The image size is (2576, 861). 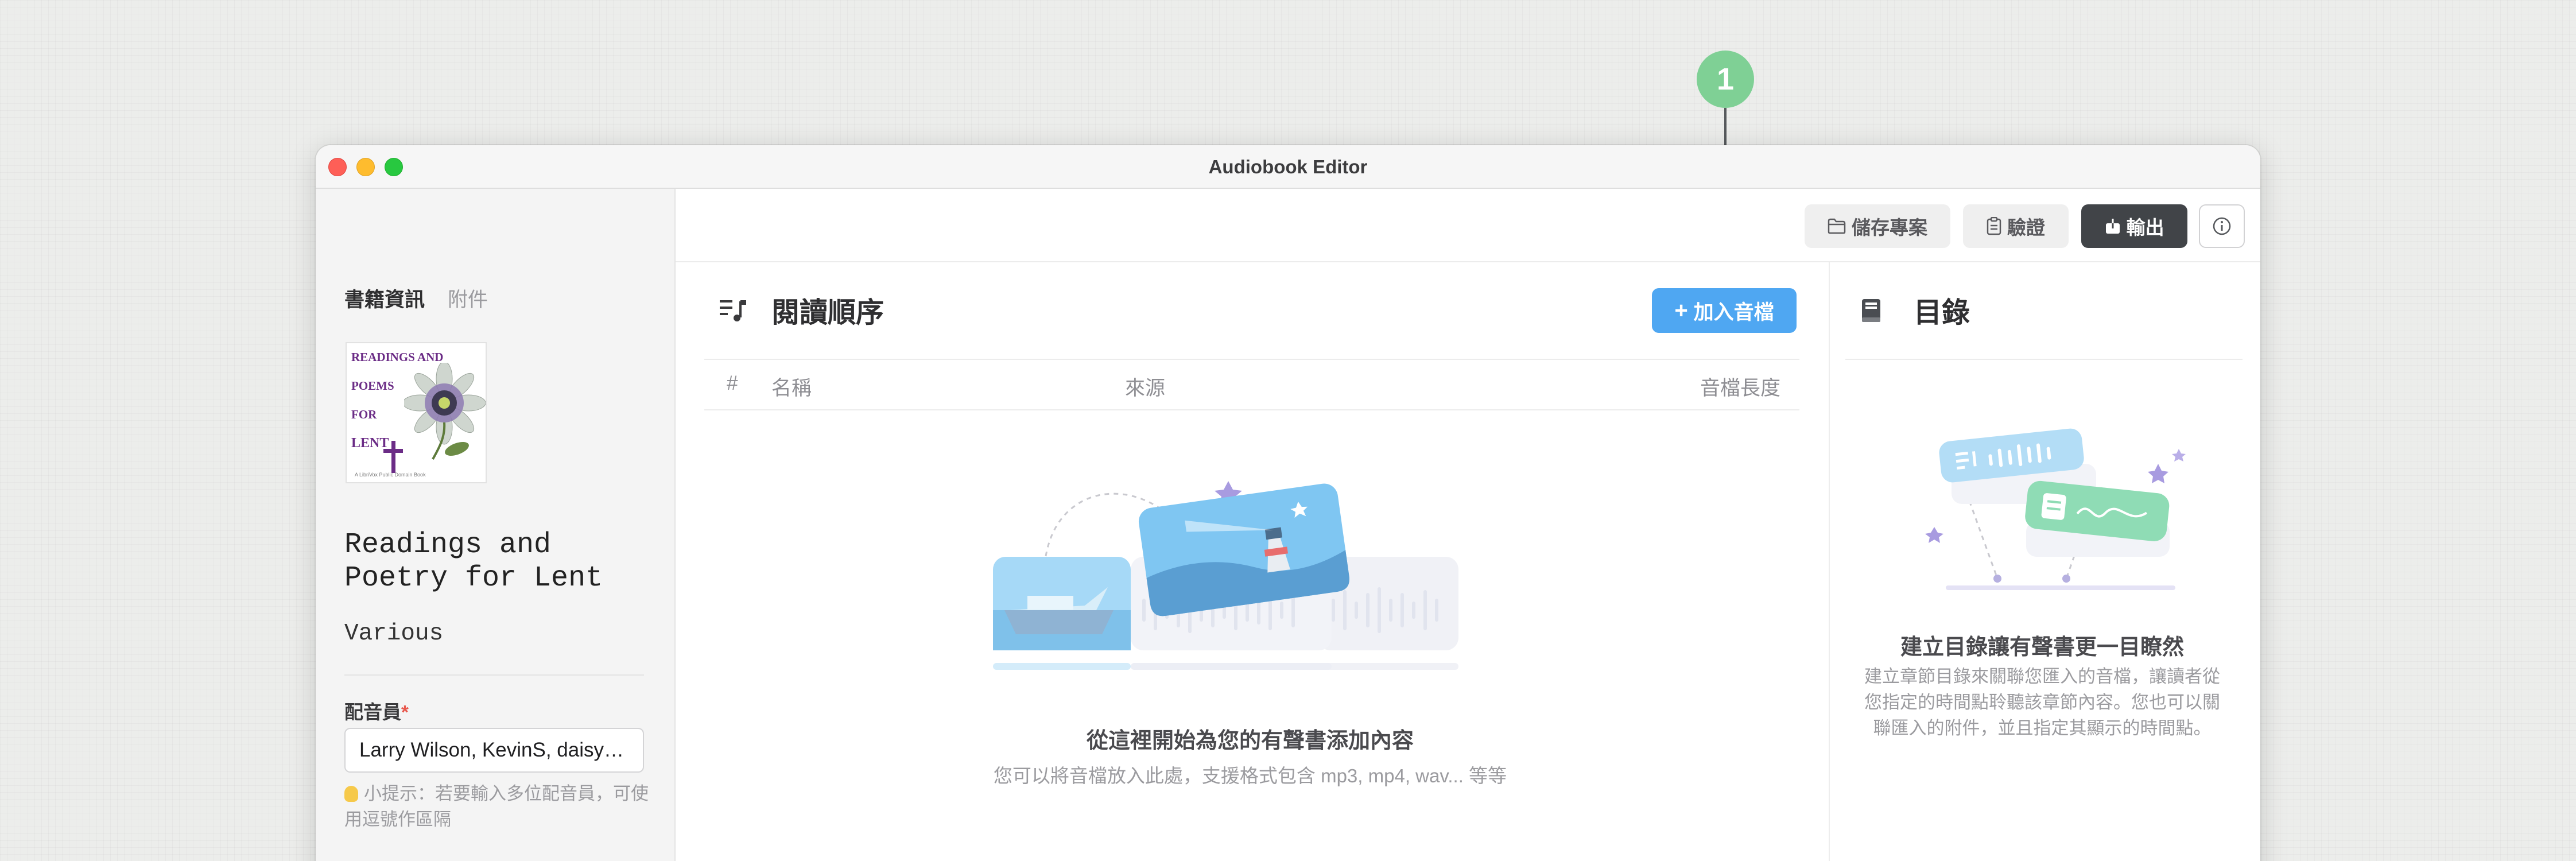 I want to click on info-icon, so click(x=2222, y=226).